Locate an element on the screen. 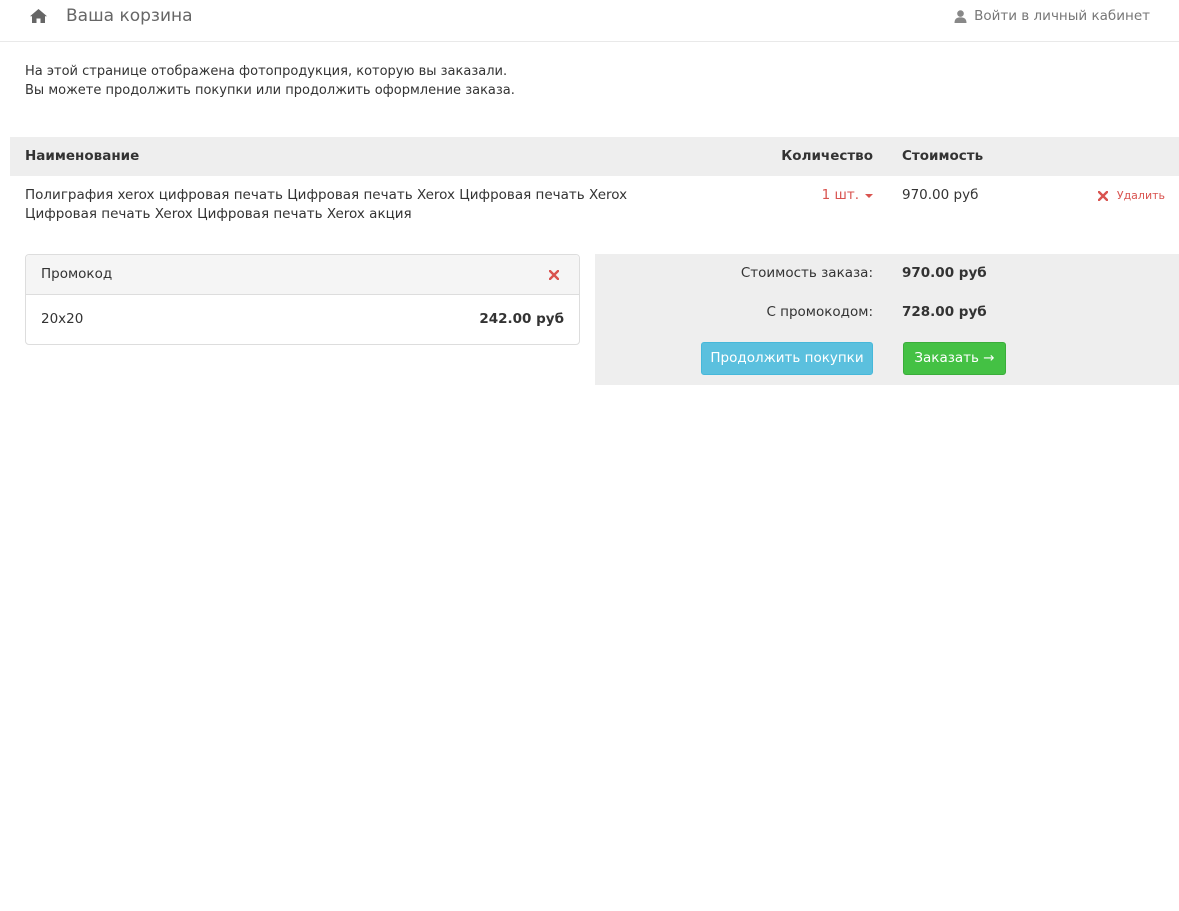  page-title: Ваша корзина is located at coordinates (129, 16).